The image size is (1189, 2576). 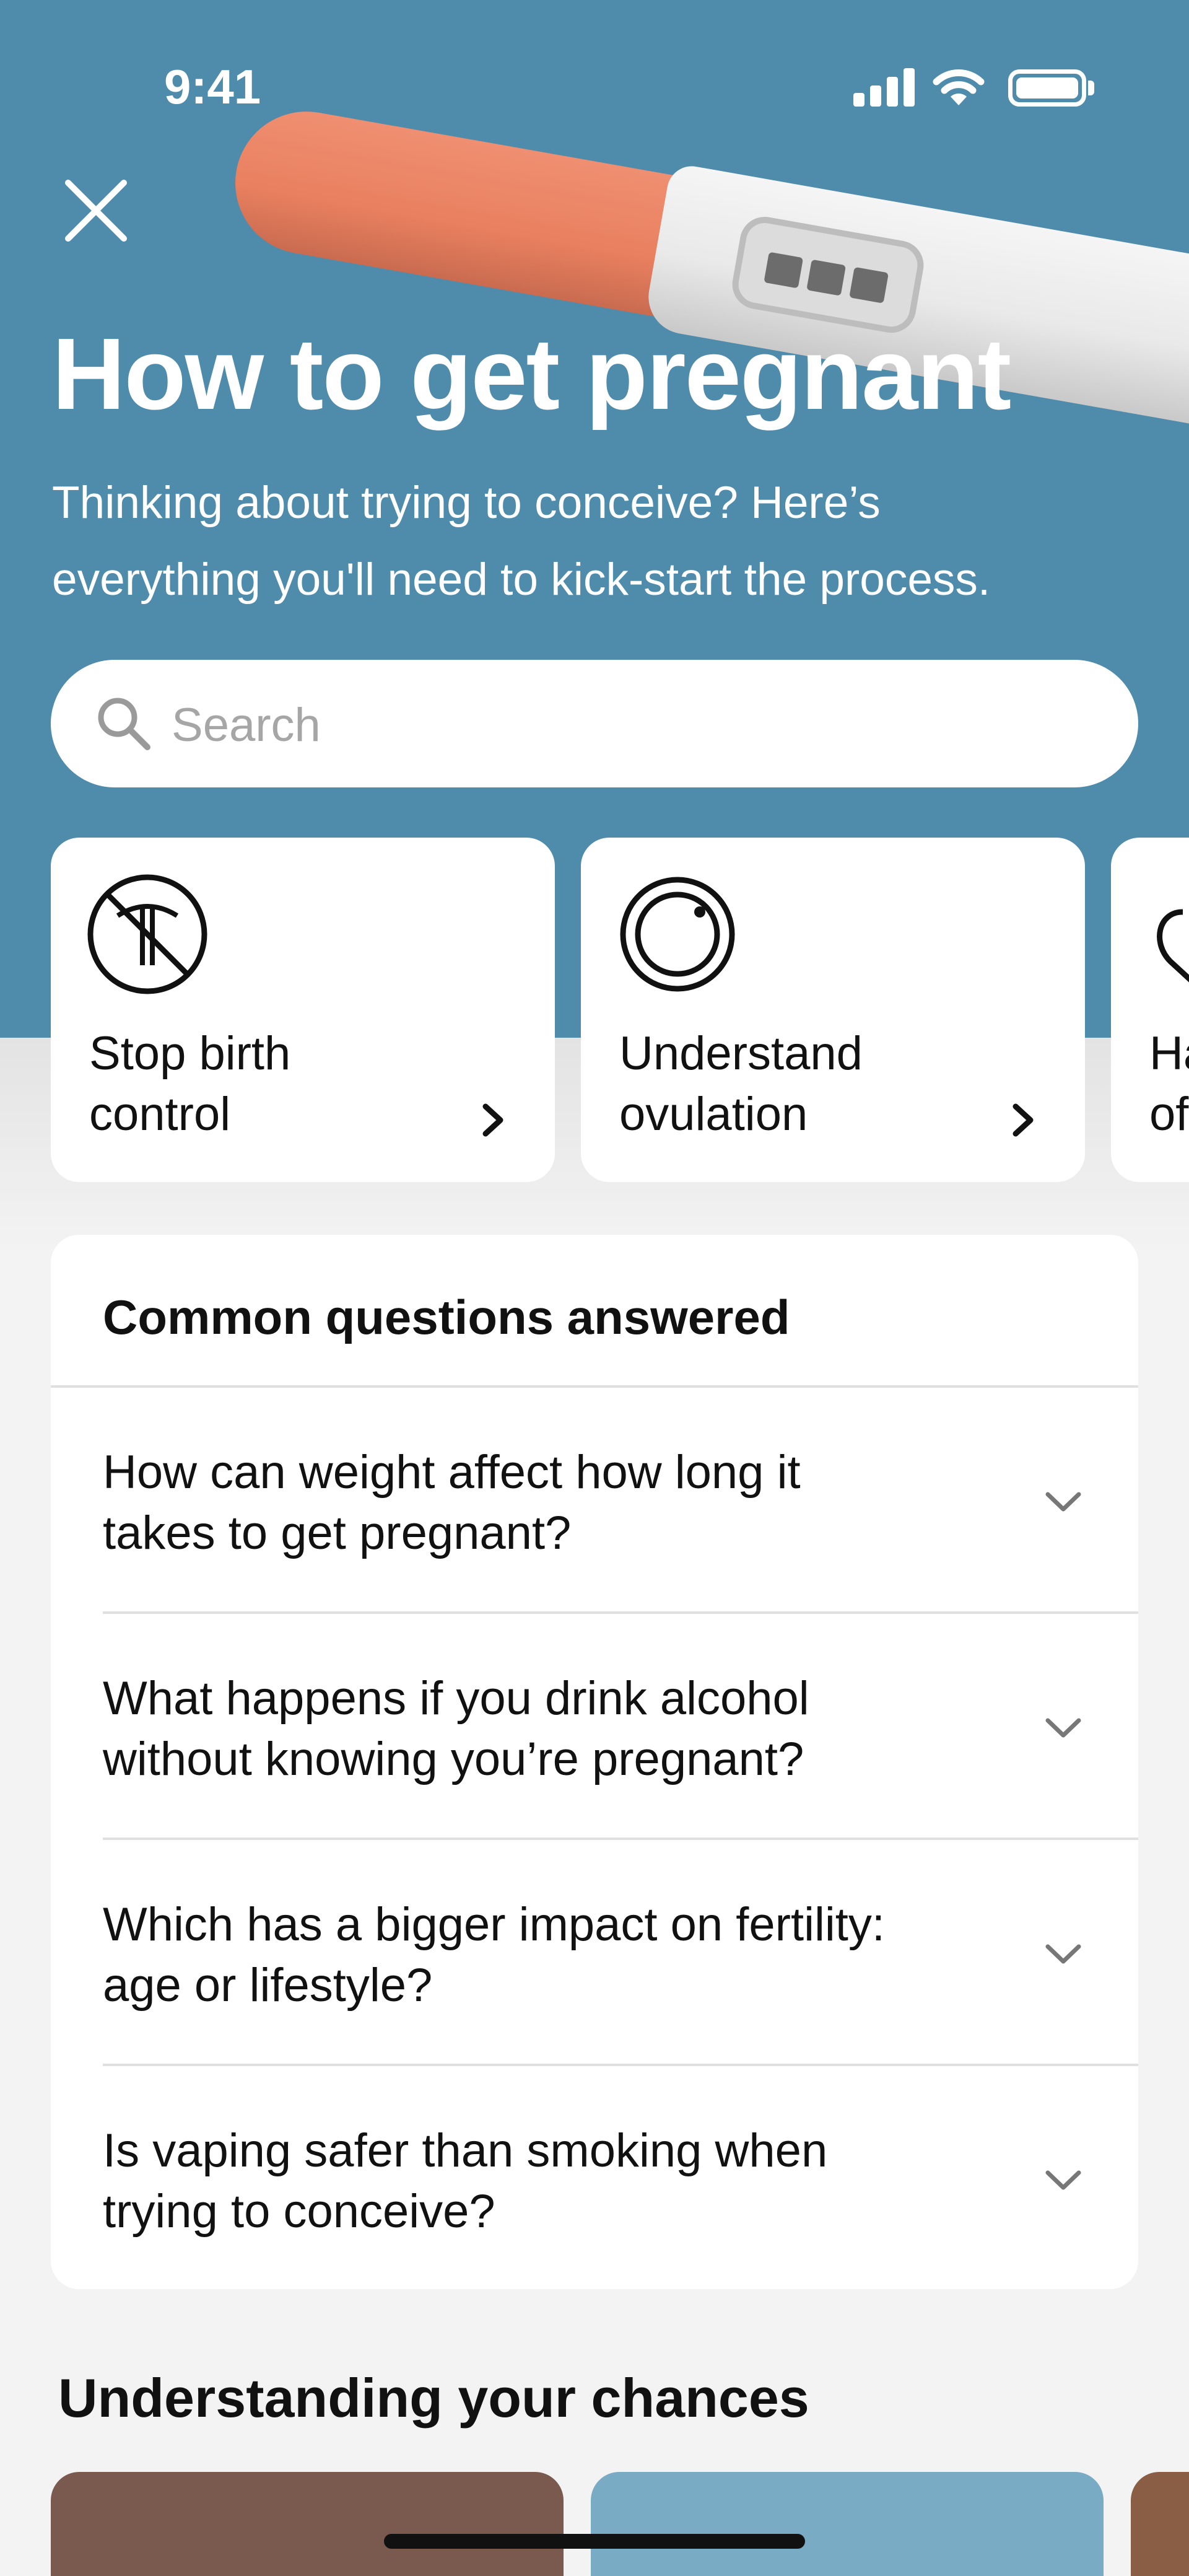 I want to click on wifi-icon, so click(x=959, y=87).